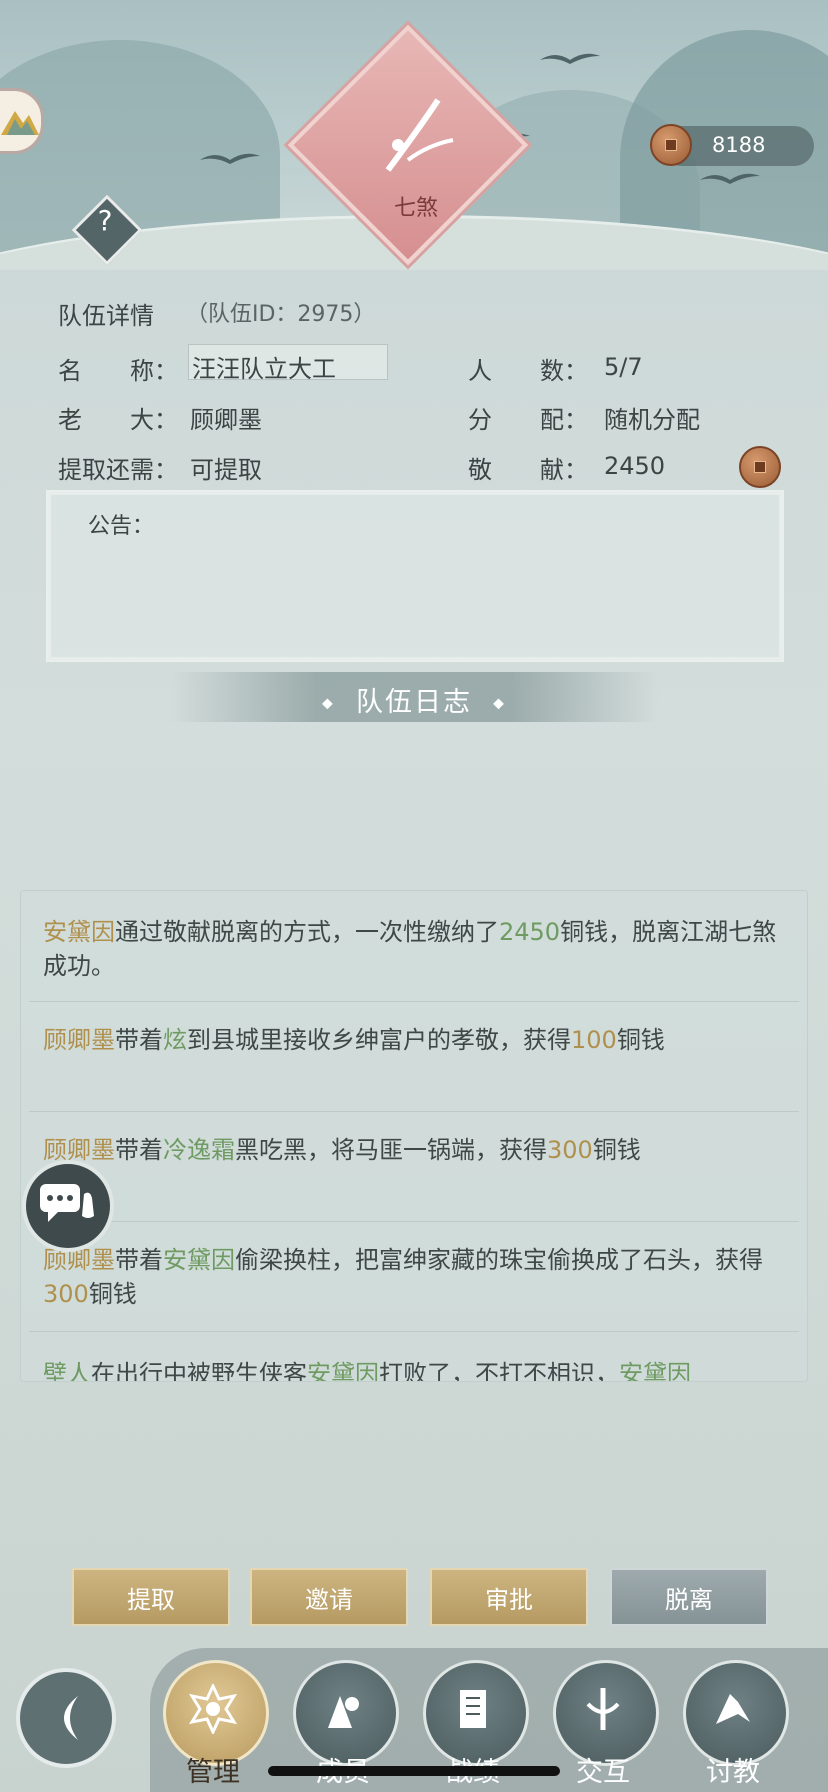  Describe the element at coordinates (499, 1260) in the screenshot. I see `log-text: 偷梁换柱，把富绅家藏的珠宝偷换成了石头，获得` at that location.